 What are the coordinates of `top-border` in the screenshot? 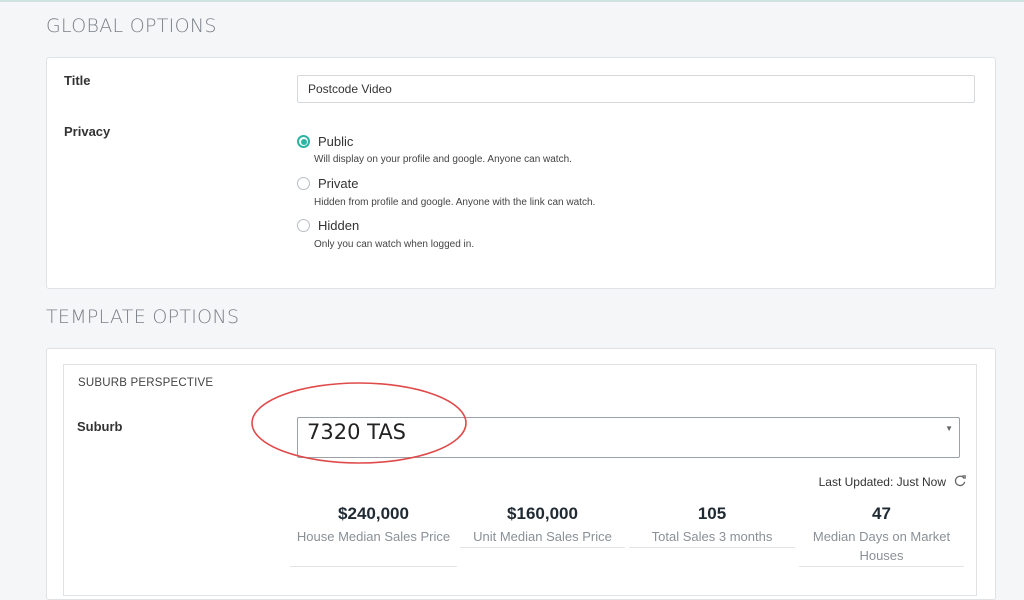 It's located at (512, 1).